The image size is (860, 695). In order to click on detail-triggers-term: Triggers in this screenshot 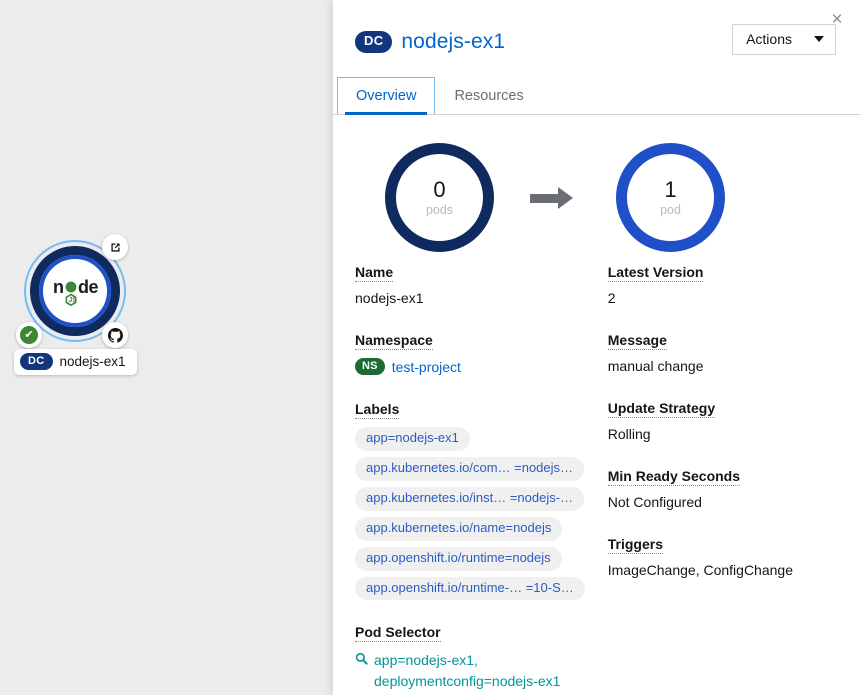, I will do `click(635, 545)`.